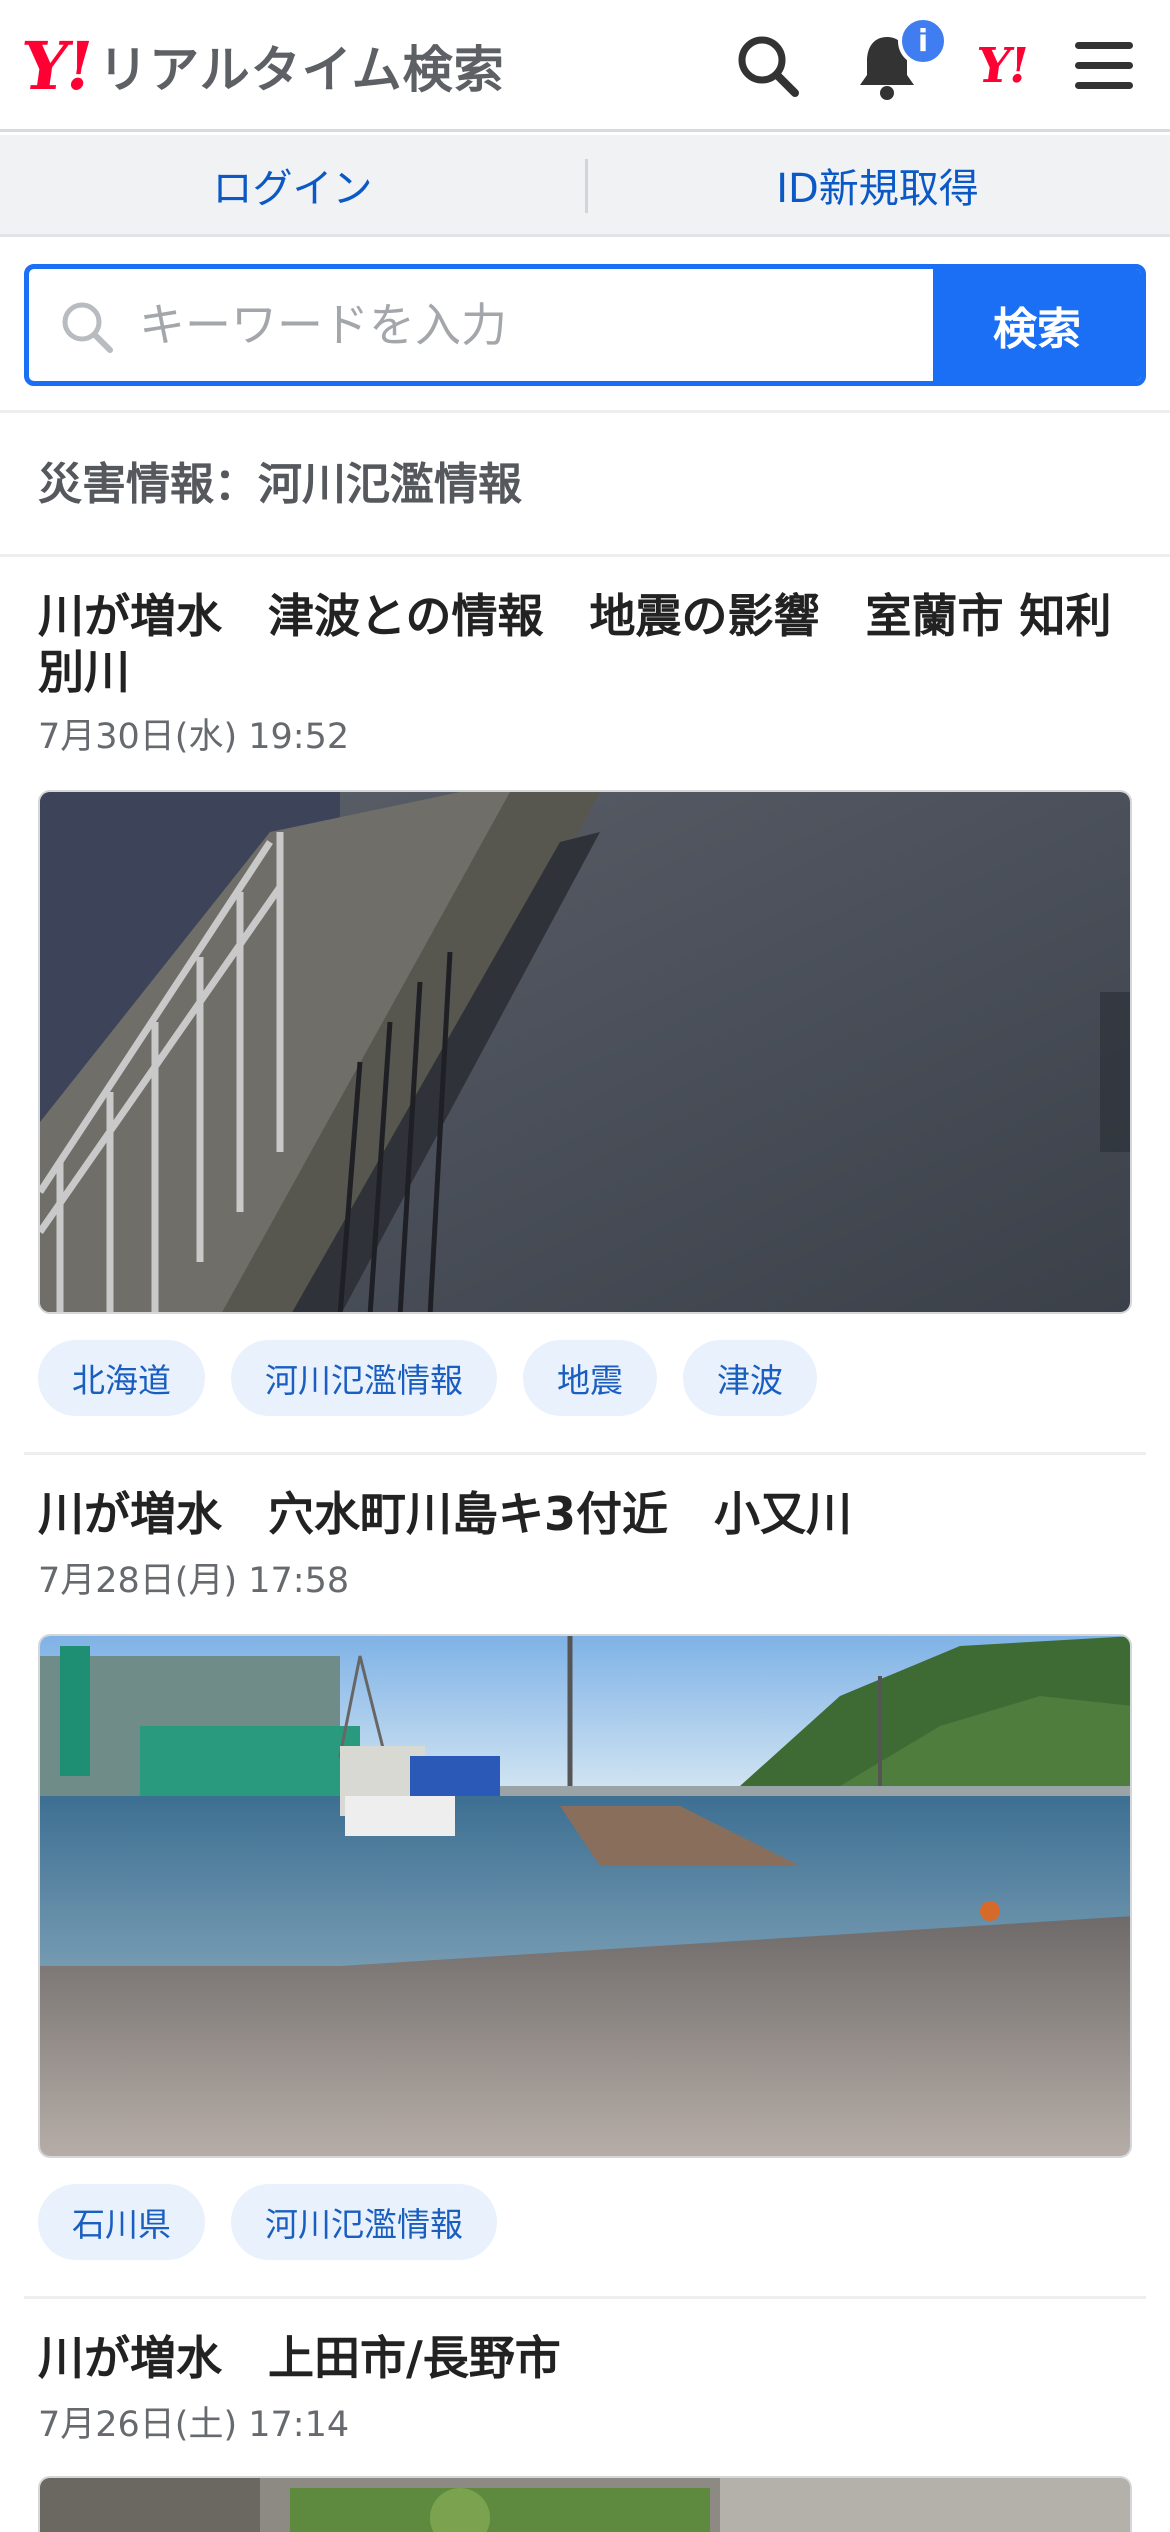 This screenshot has width=1170, height=2532. Describe the element at coordinates (877, 184) in the screenshot. I see `register-link: ID新規取得` at that location.